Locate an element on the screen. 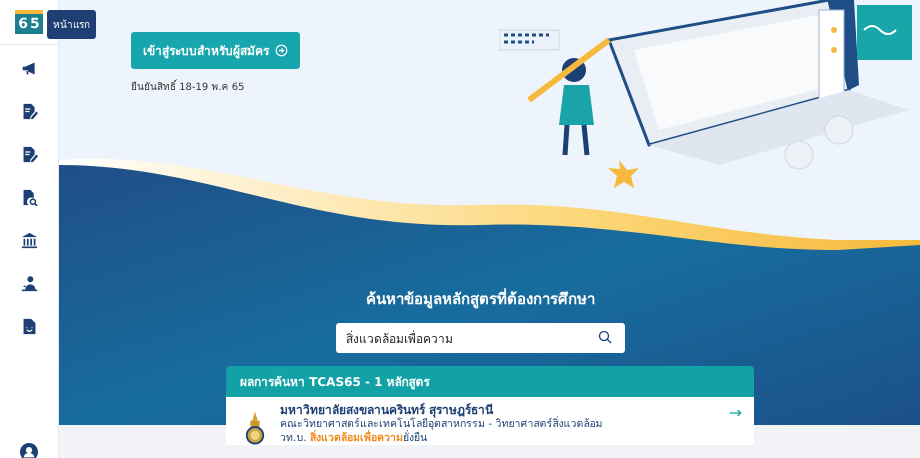 This screenshot has height=458, width=920. arrow-circle-icon is located at coordinates (281, 50).